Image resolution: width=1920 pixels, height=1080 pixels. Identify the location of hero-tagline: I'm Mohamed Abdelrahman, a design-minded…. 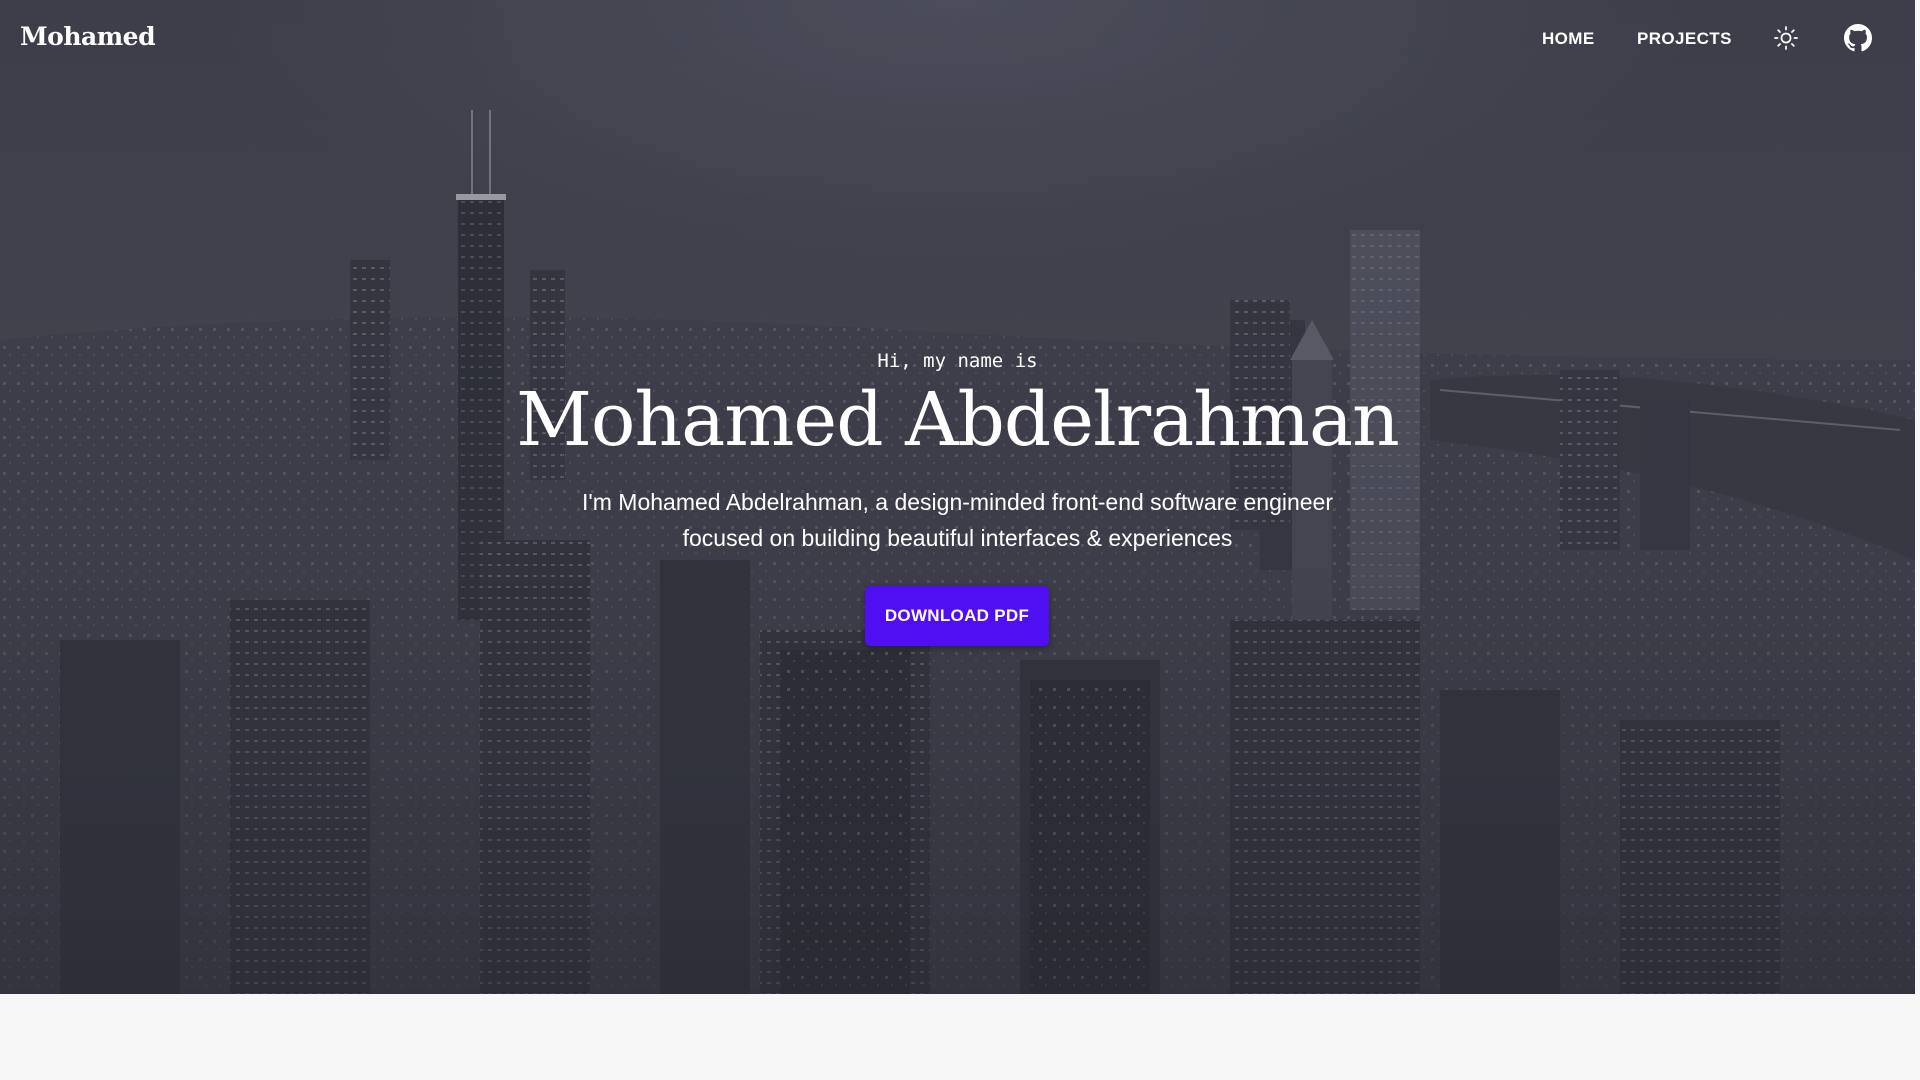
(957, 520).